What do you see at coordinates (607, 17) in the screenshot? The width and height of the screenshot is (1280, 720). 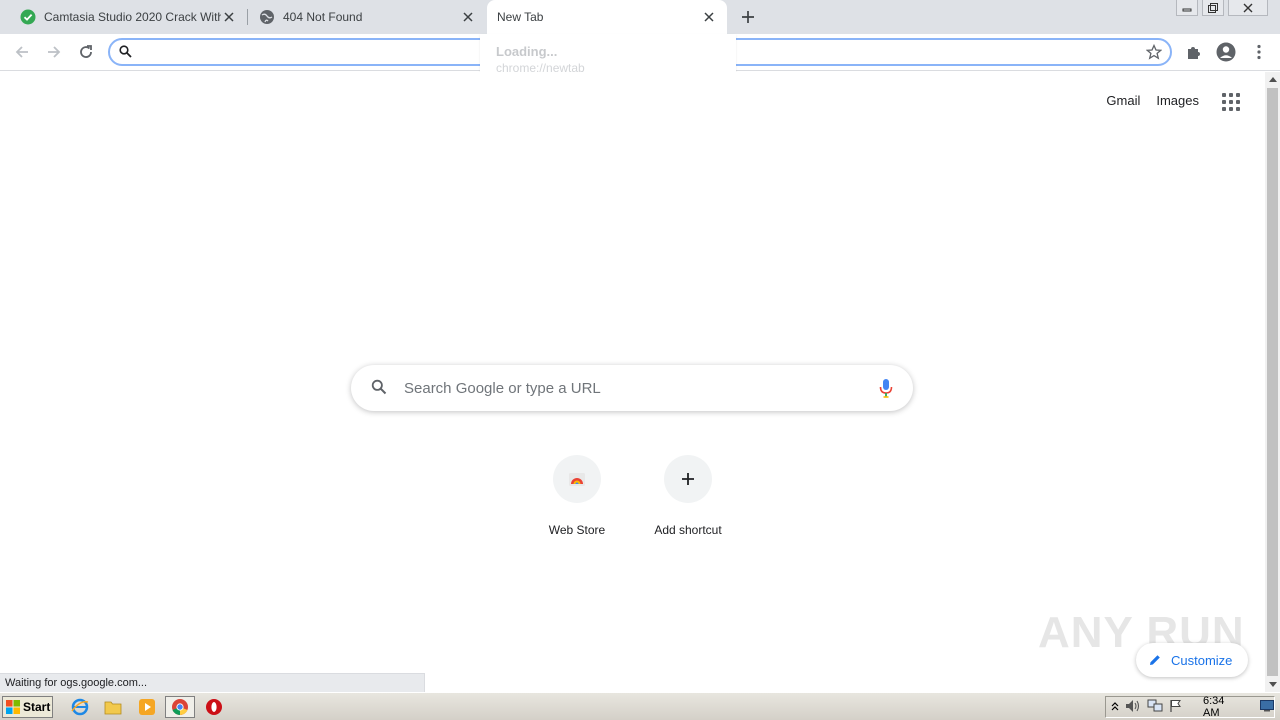 I see `tab-new-tab: New Tab` at bounding box center [607, 17].